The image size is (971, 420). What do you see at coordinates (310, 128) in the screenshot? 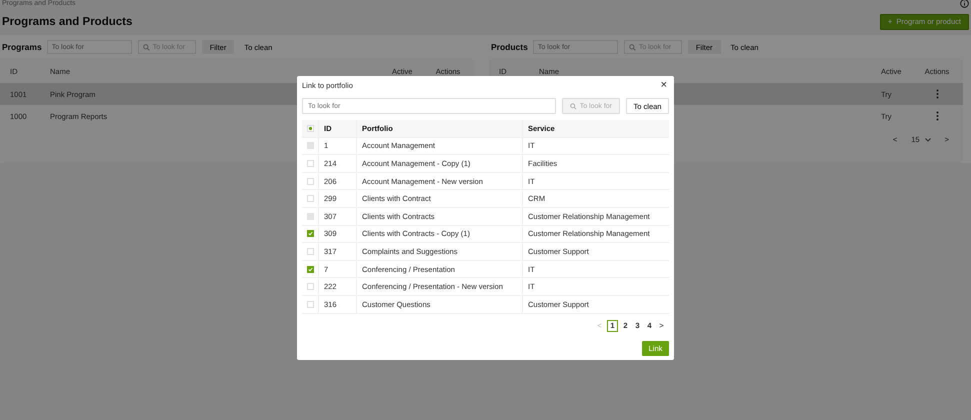
I see `select-all-checkbox` at bounding box center [310, 128].